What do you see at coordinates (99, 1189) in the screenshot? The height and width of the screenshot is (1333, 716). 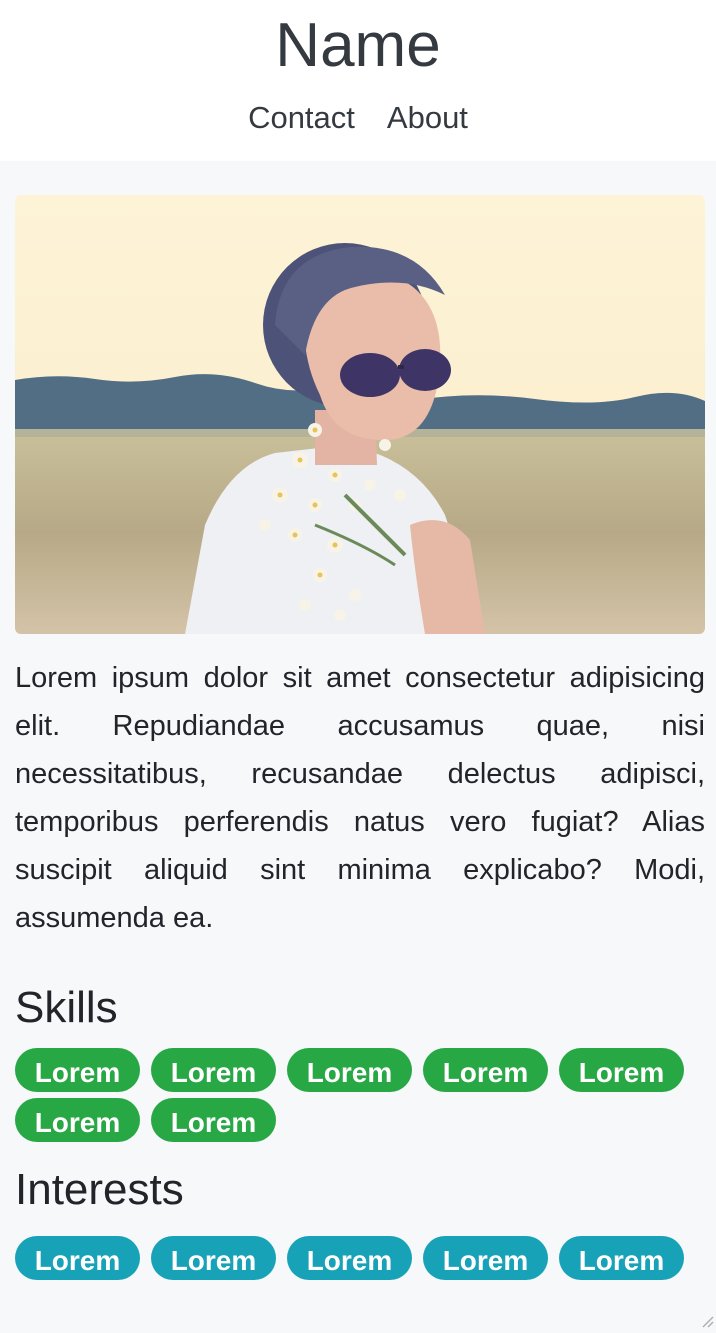 I see `interests-heading: Interests` at bounding box center [99, 1189].